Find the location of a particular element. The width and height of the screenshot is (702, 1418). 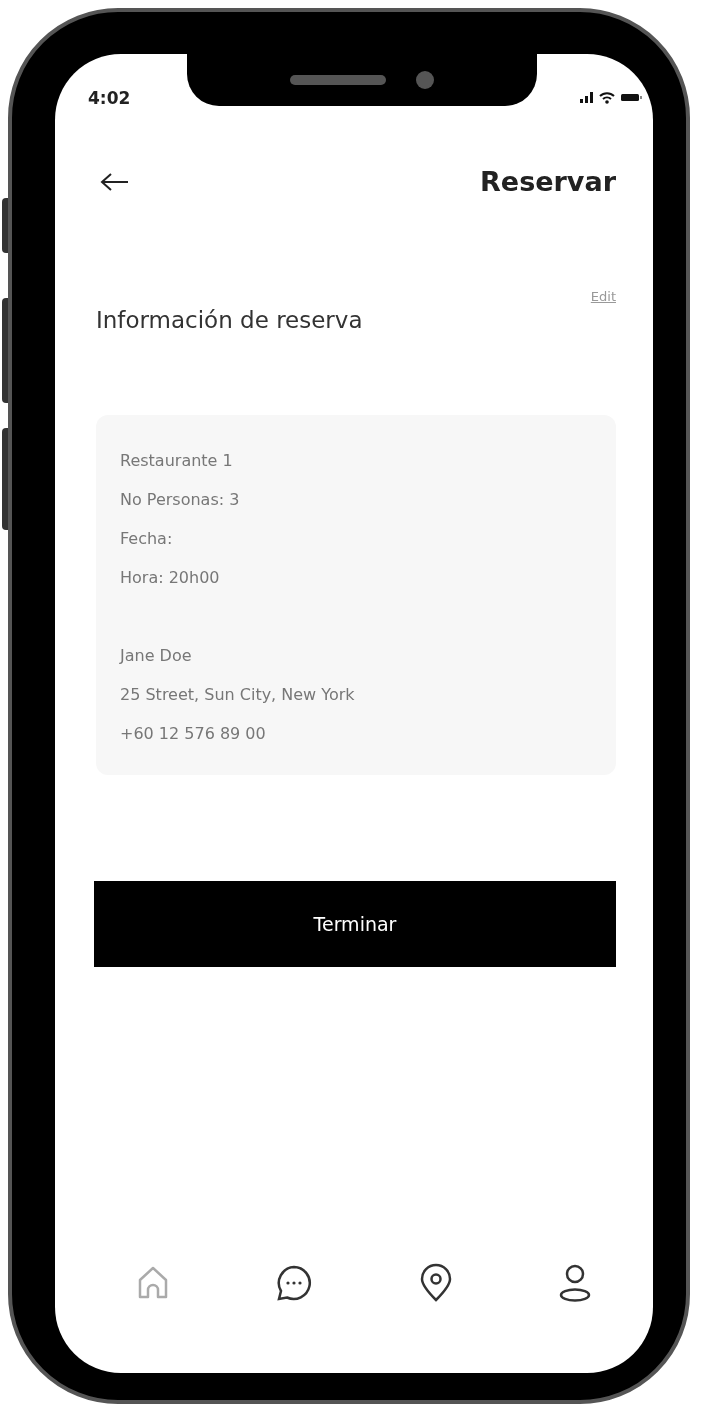

info-text: 25 Street, Sun City, New York is located at coordinates (238, 695).